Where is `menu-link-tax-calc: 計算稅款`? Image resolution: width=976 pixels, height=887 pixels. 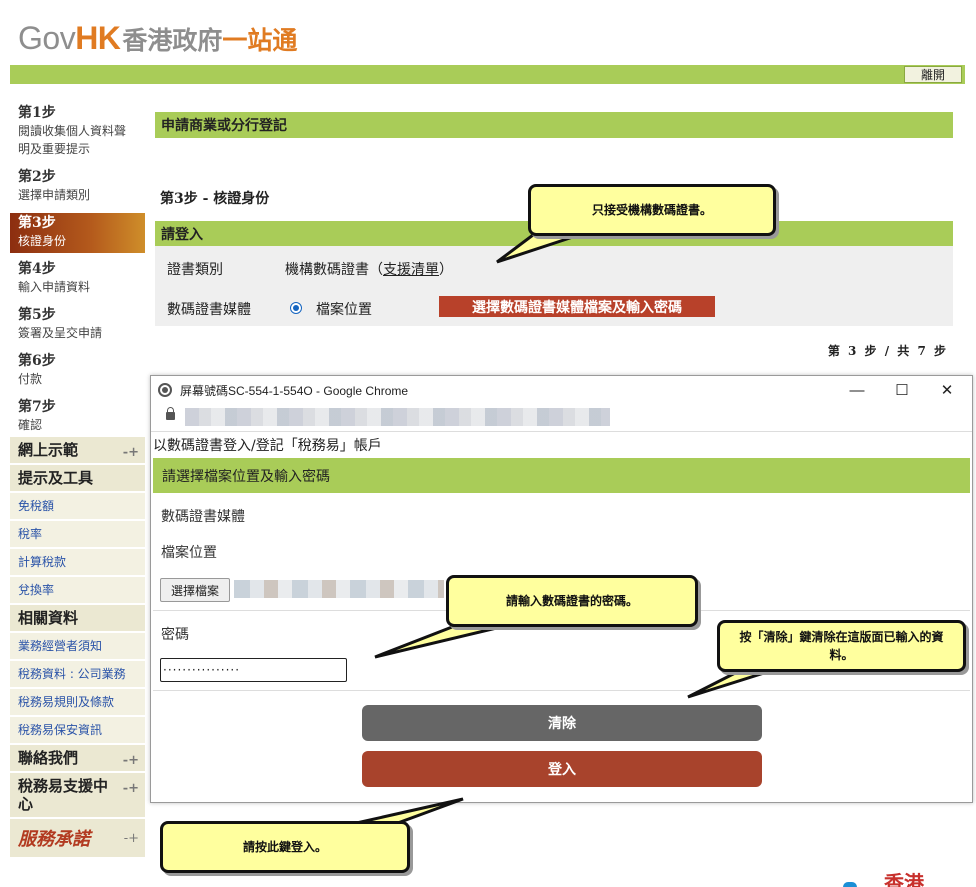 menu-link-tax-calc: 計算稅款 is located at coordinates (77, 563).